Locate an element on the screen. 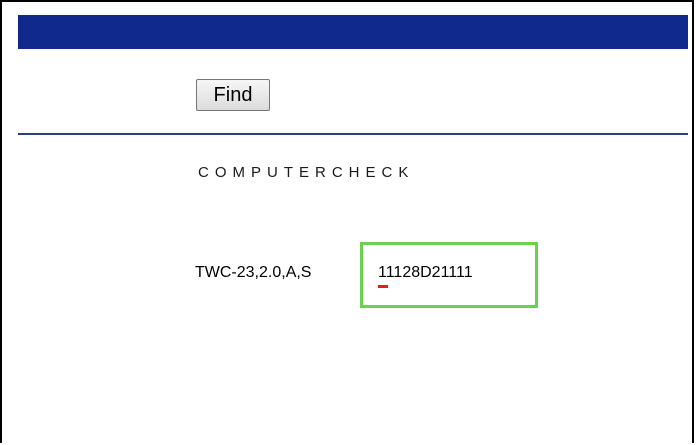 The image size is (696, 445). header-bar is located at coordinates (353, 32).